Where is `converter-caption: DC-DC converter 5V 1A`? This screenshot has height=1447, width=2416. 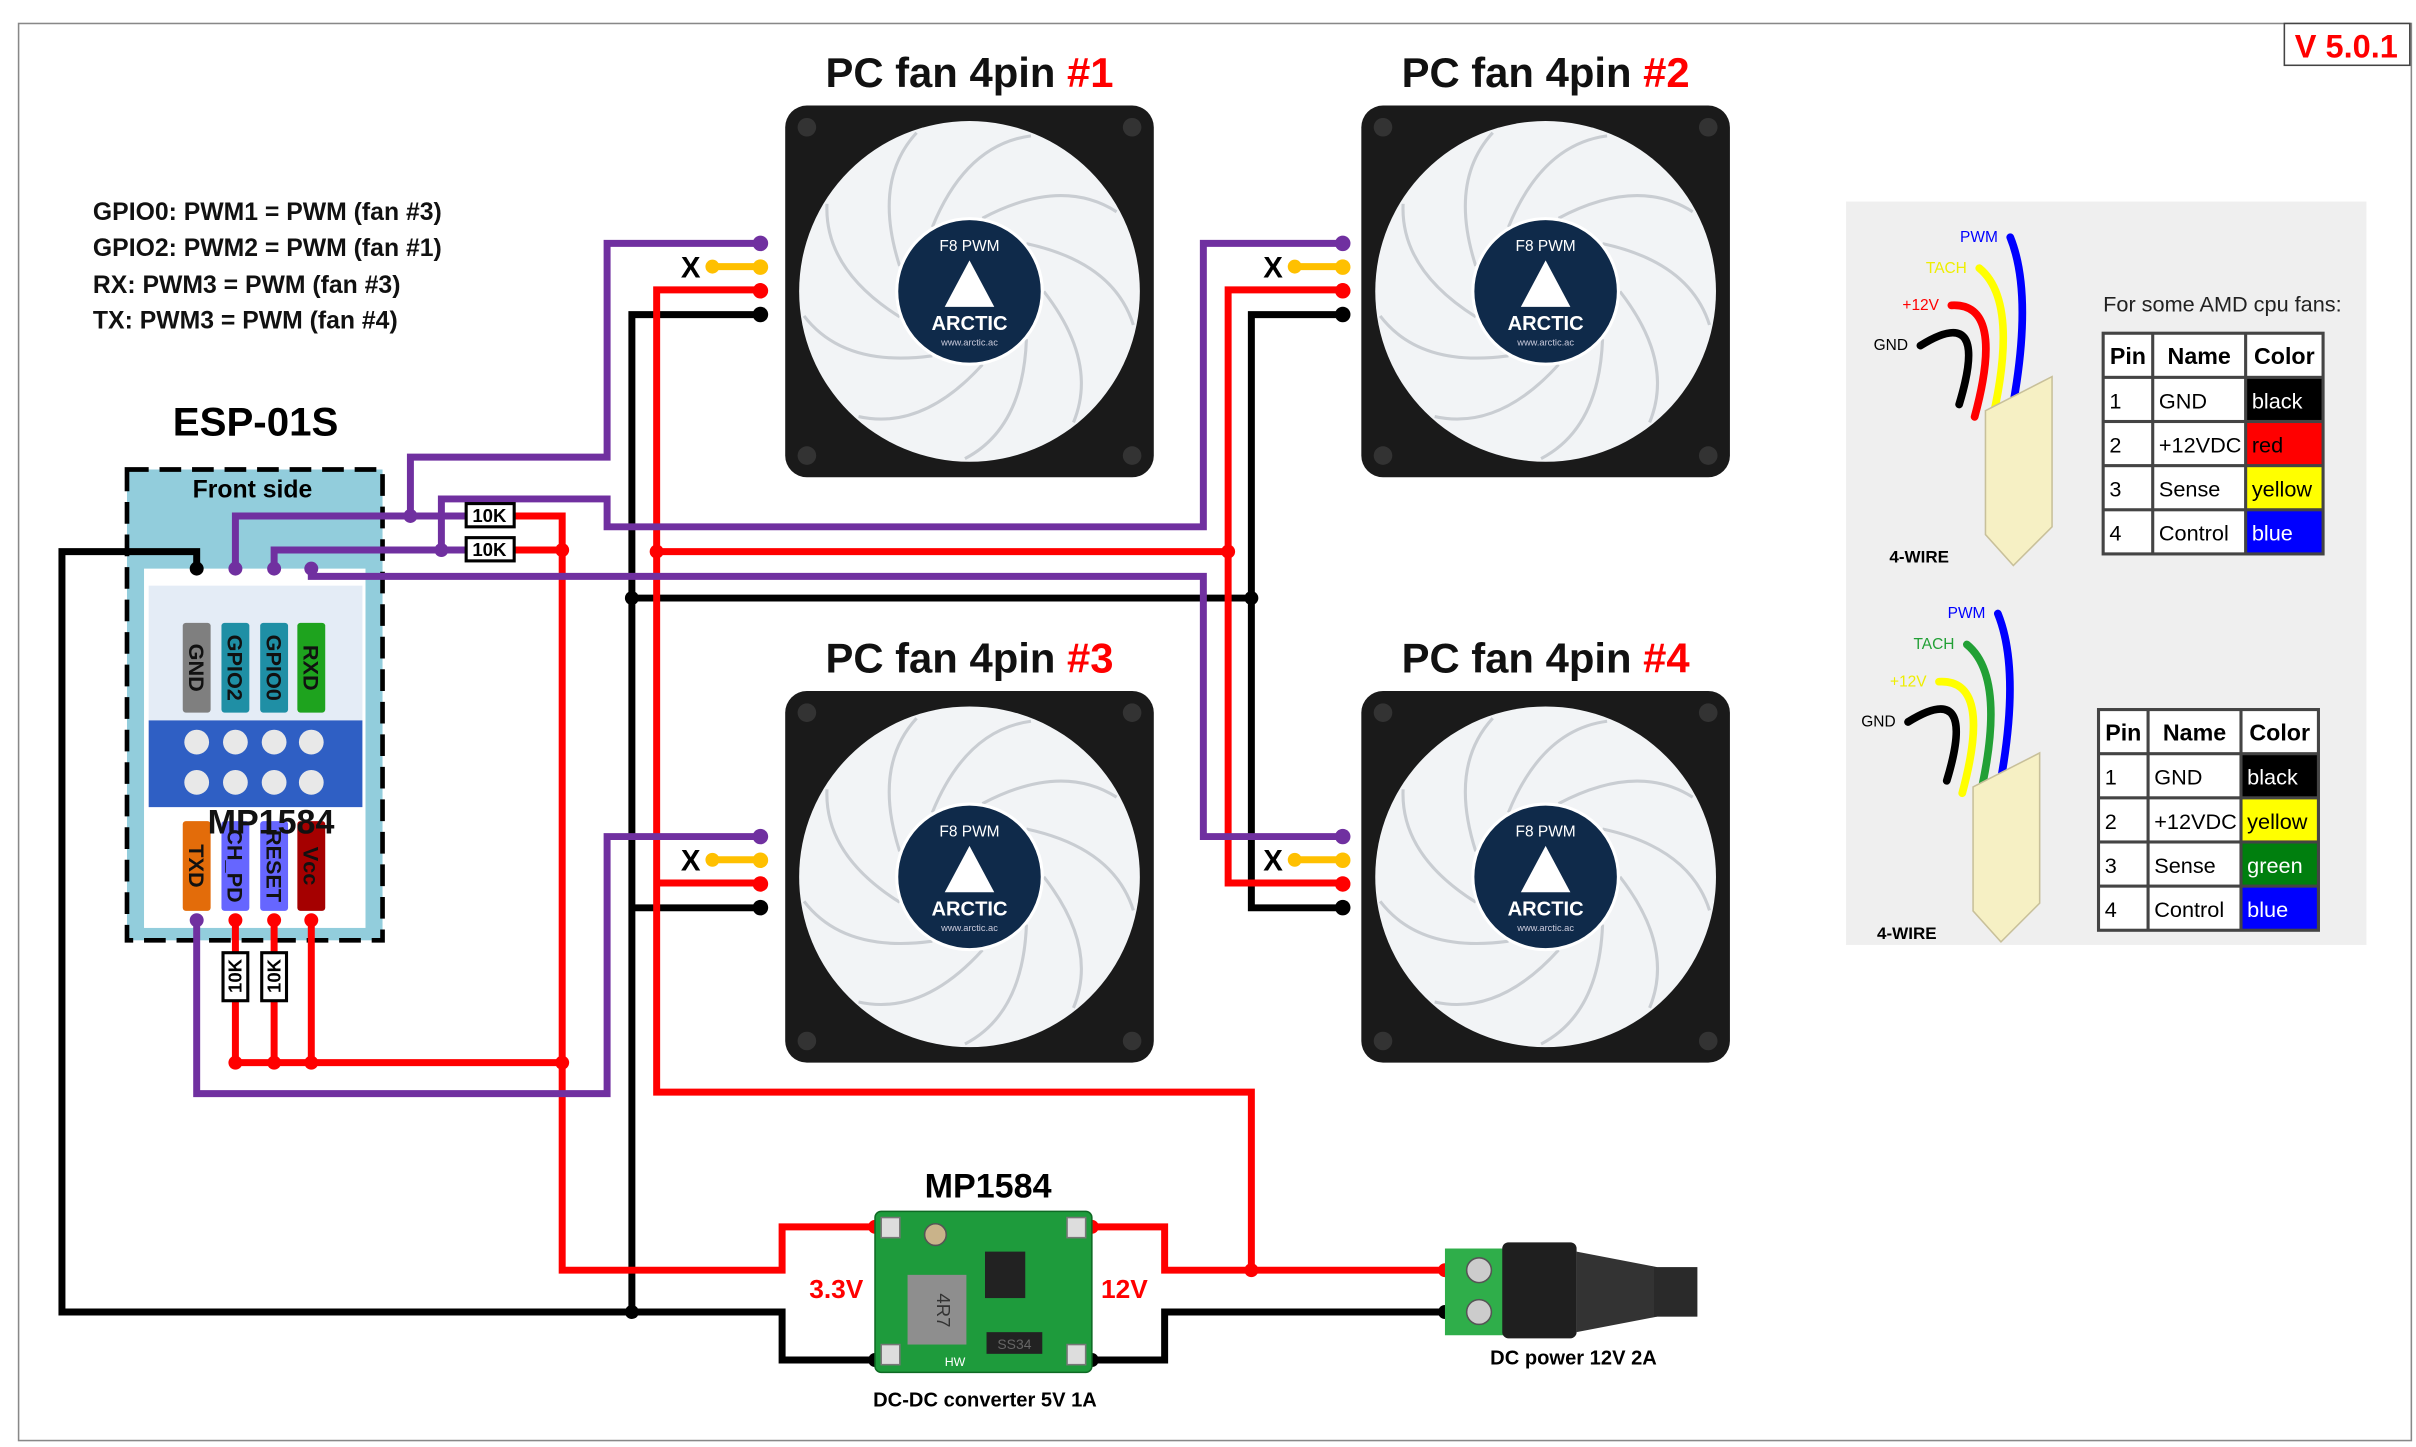 converter-caption: DC-DC converter 5V 1A is located at coordinates (985, 1400).